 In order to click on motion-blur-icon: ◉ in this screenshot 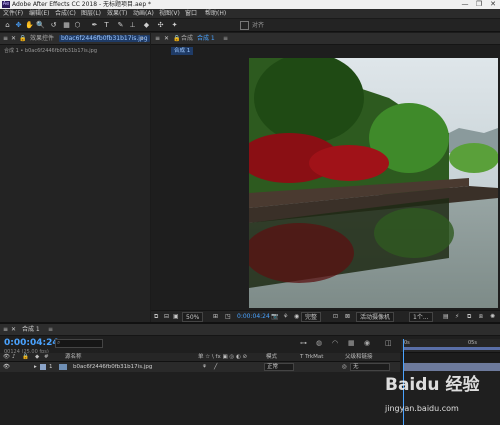, I will do `click(367, 343)`.